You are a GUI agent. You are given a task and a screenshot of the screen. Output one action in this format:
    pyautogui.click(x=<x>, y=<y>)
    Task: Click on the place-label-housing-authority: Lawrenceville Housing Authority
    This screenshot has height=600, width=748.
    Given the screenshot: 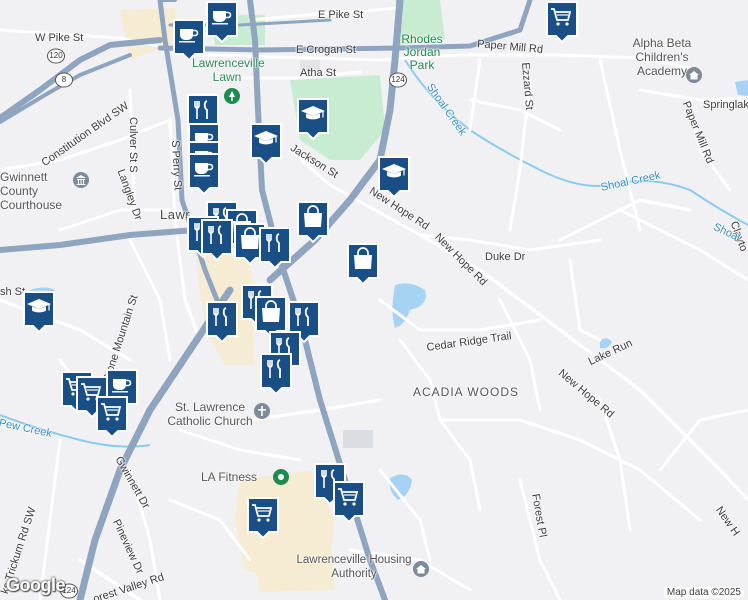 What is the action you would take?
    pyautogui.click(x=354, y=567)
    